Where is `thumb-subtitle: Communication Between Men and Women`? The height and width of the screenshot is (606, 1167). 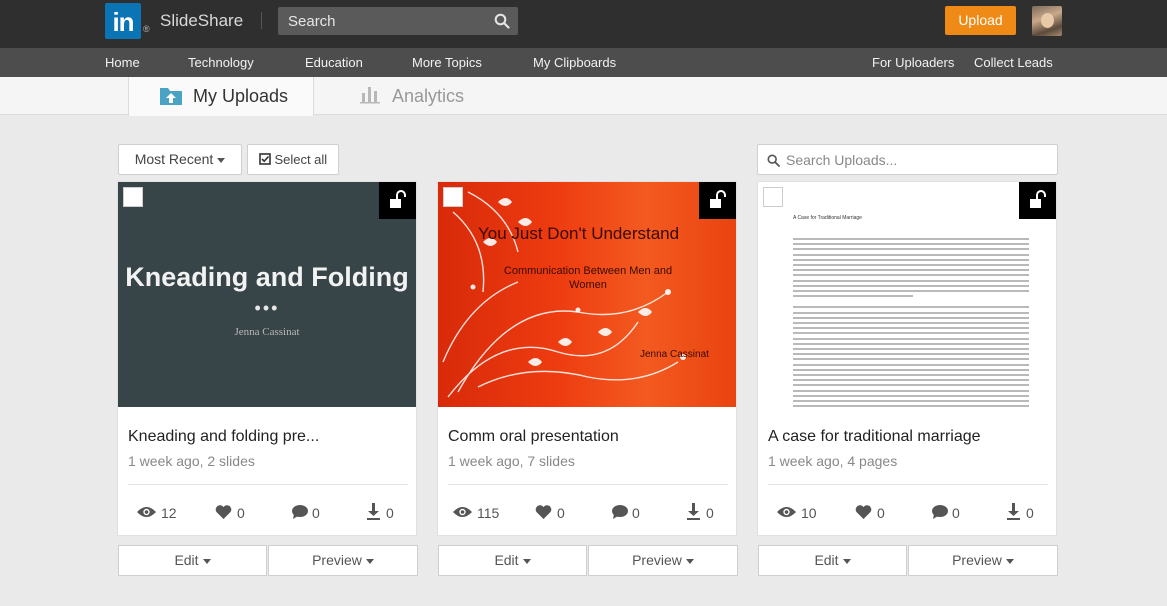
thumb-subtitle: Communication Between Men and Women is located at coordinates (588, 278).